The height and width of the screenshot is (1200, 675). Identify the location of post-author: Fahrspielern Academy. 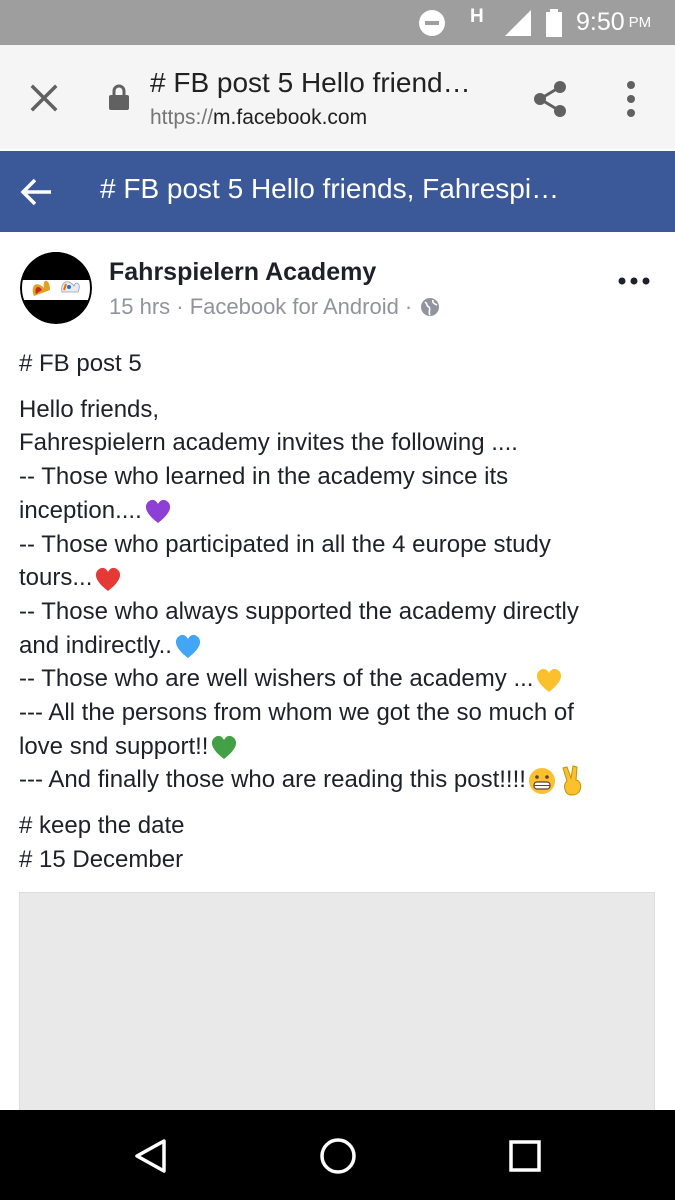
(242, 272).